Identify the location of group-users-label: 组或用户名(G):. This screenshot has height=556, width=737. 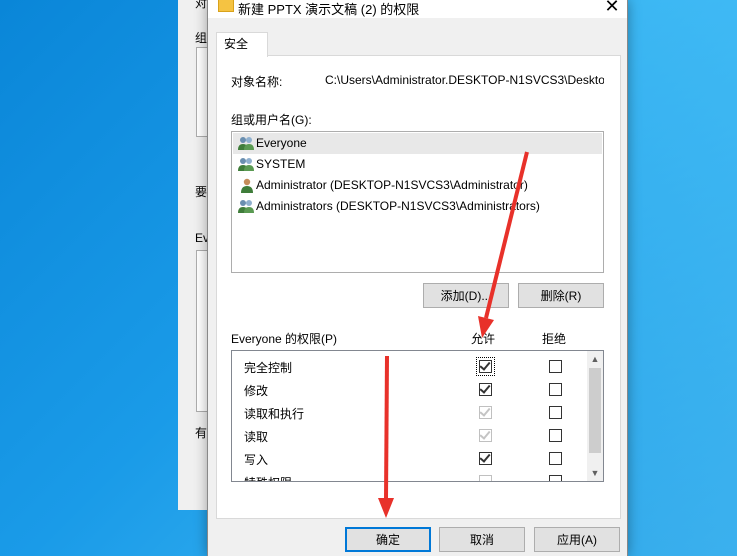
(271, 120).